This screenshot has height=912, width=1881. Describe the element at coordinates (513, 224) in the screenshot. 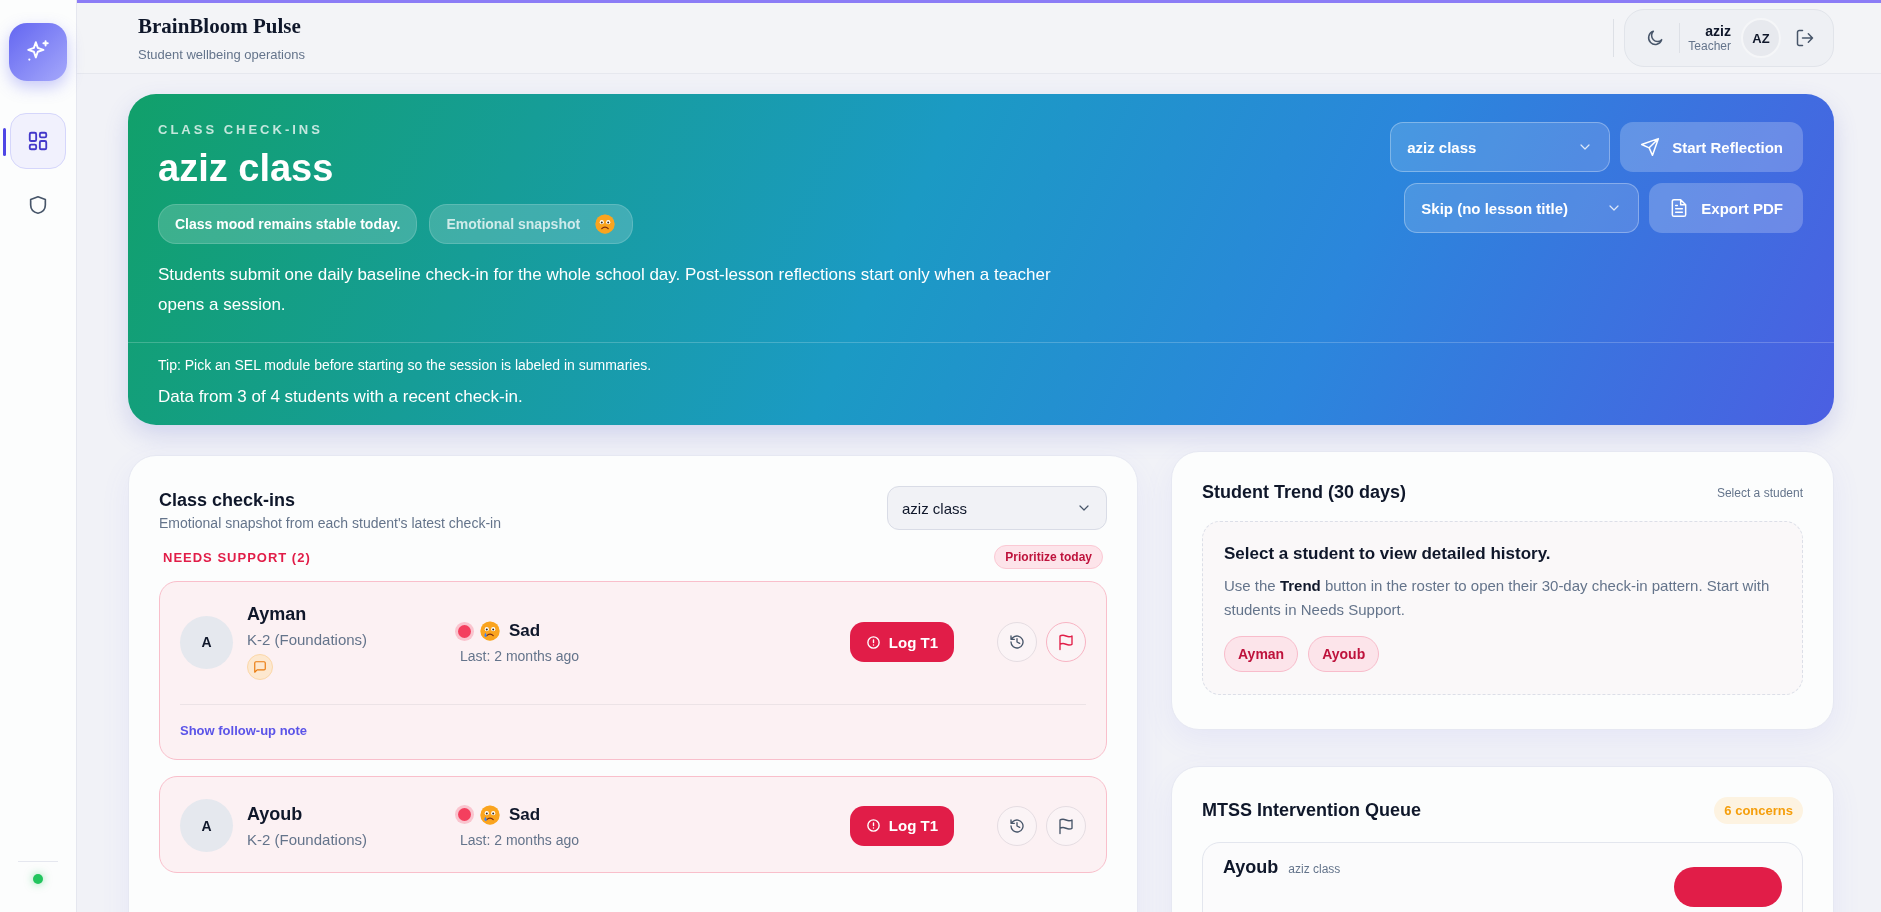

I see `badge-label: Emotional snapshot` at that location.